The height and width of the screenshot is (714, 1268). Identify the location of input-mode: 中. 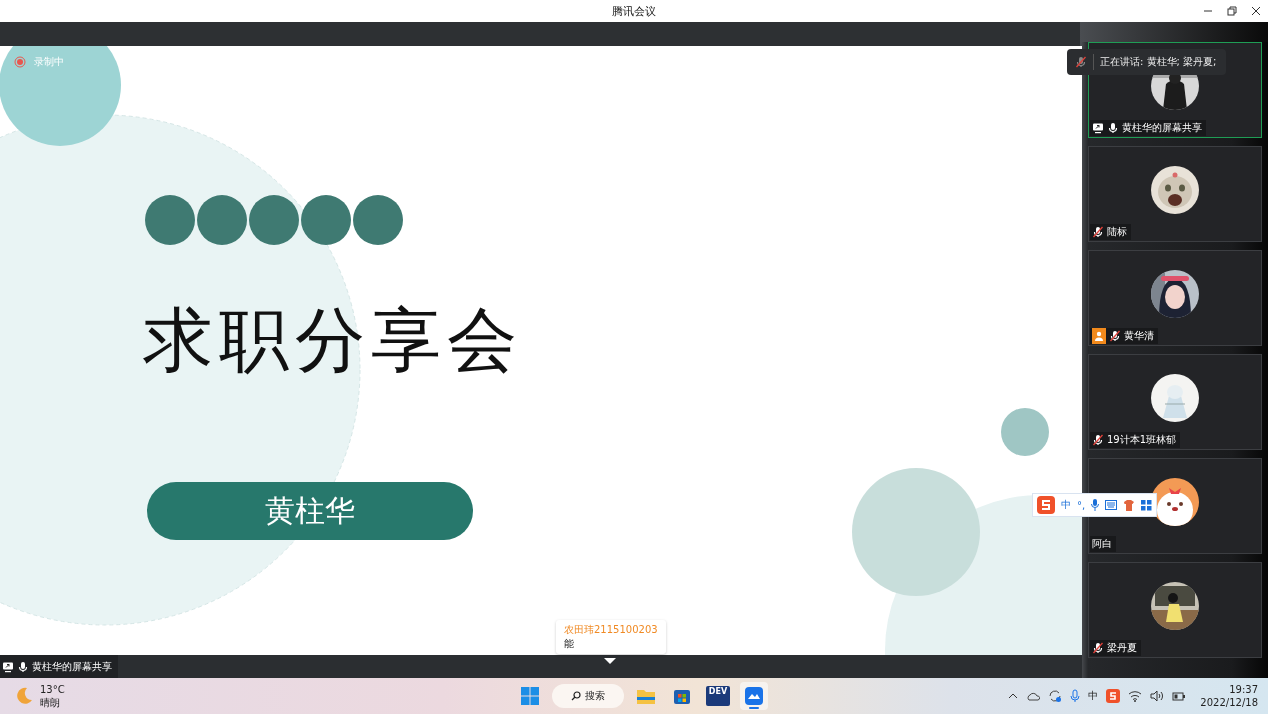
(1066, 505).